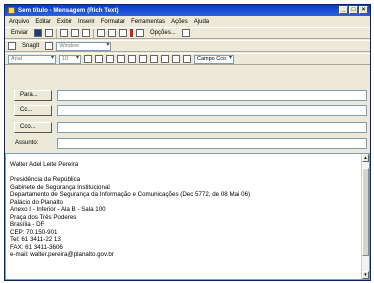  What do you see at coordinates (12, 46) in the screenshot?
I see `snagit-icon` at bounding box center [12, 46].